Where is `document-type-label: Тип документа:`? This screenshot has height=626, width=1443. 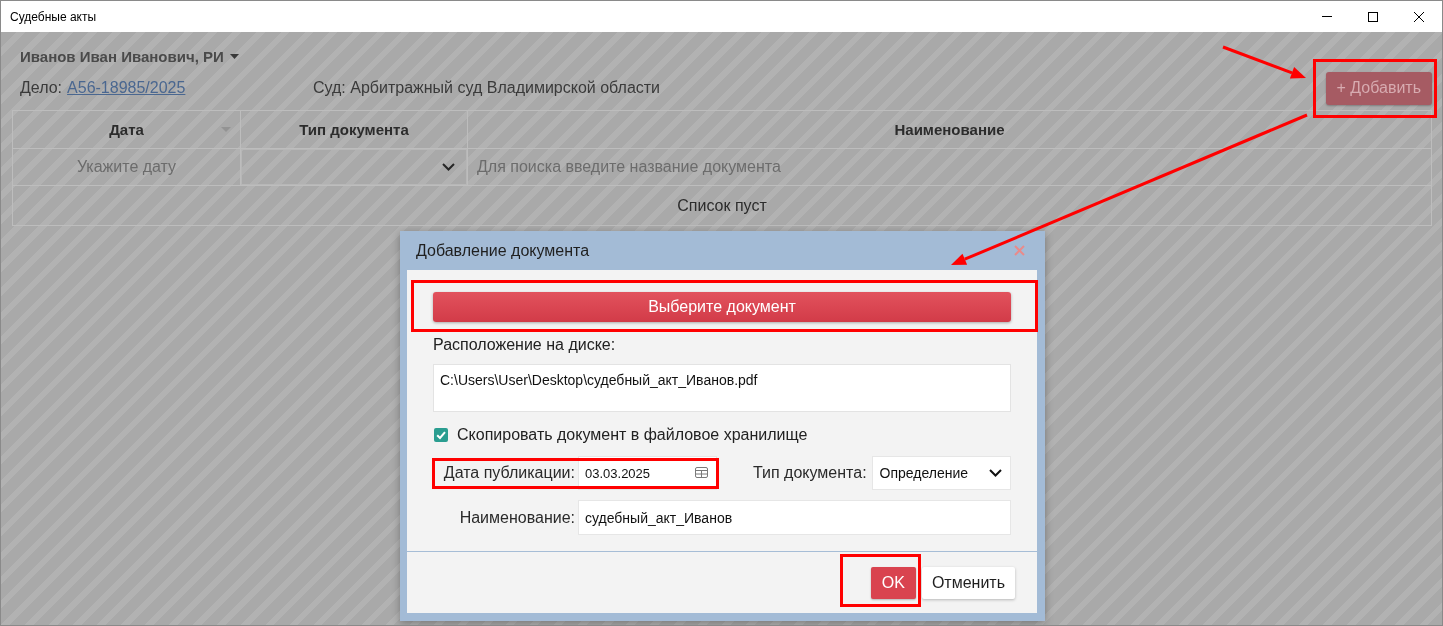 document-type-label: Тип документа: is located at coordinates (810, 473).